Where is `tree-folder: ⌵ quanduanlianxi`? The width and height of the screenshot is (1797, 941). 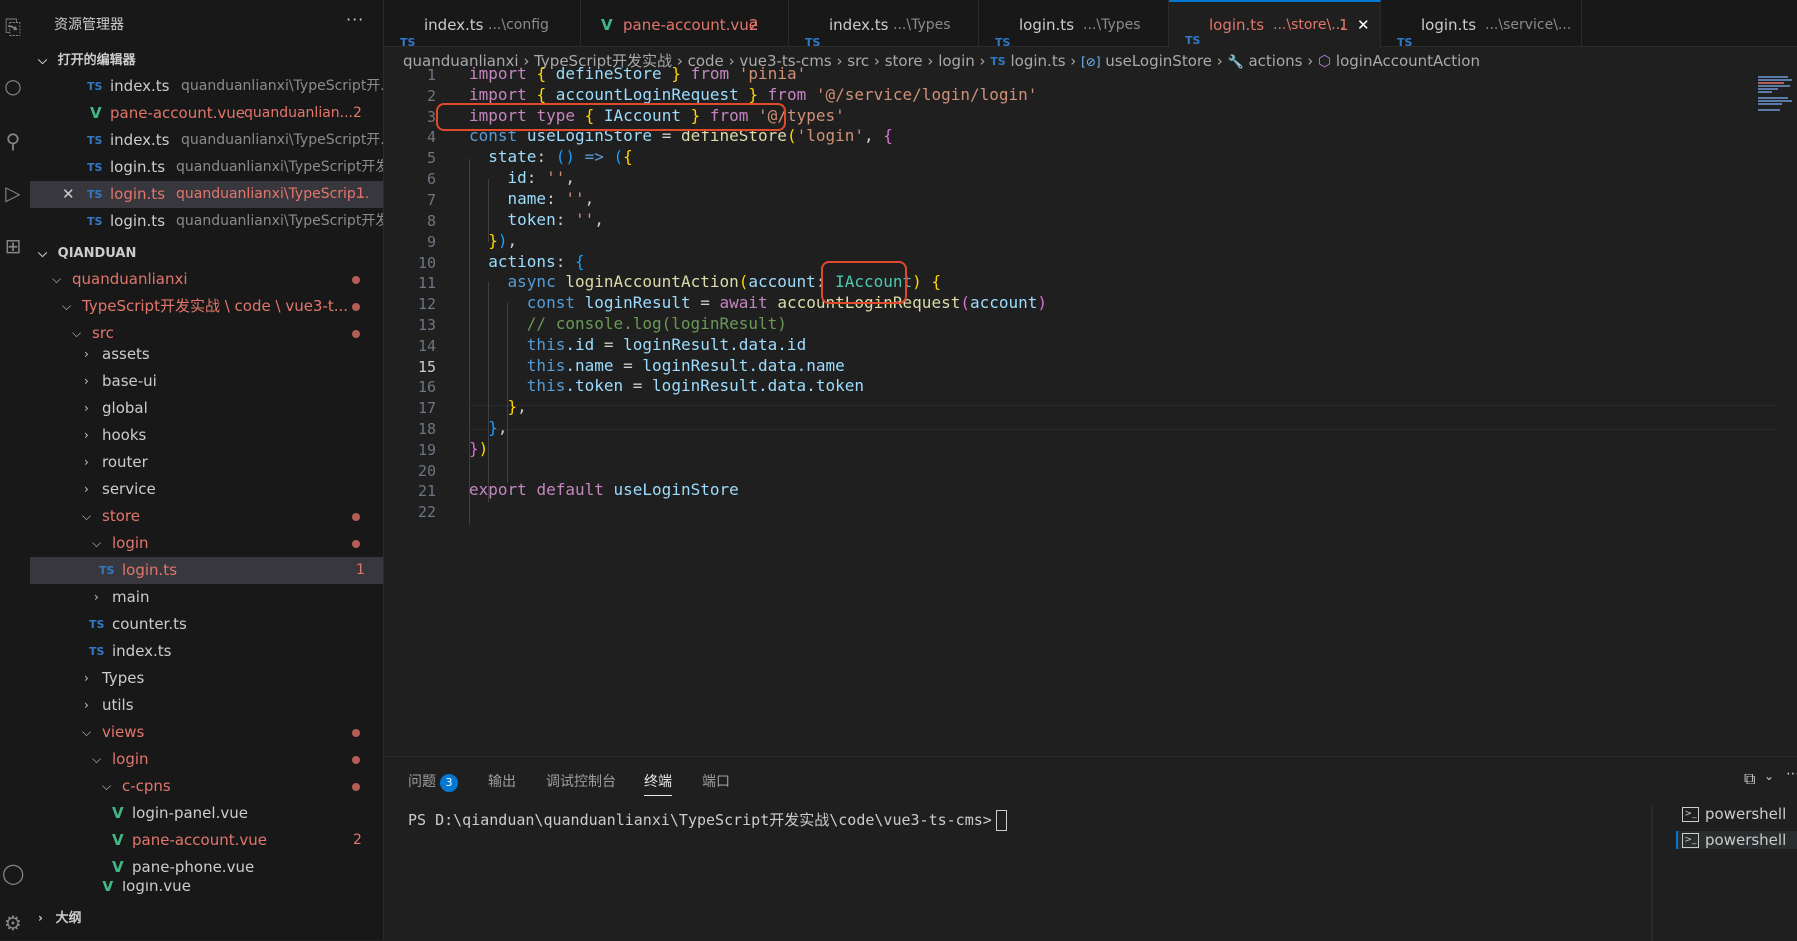
tree-folder: ⌵ quanduanlianxi is located at coordinates (206, 279).